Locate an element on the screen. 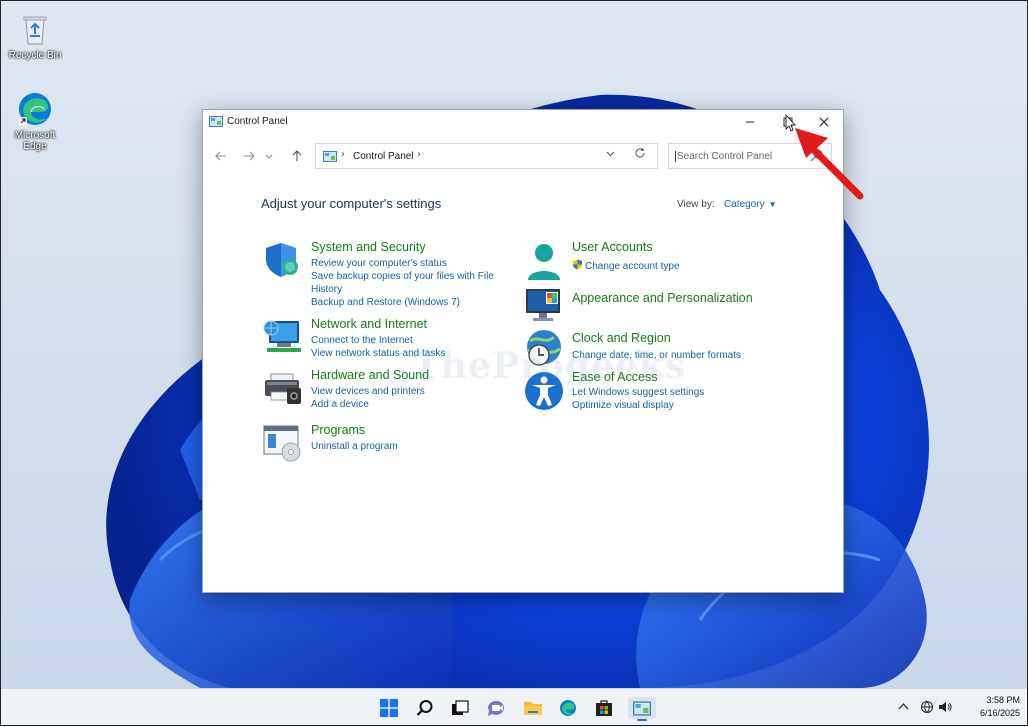  category-title: Hardware and Sound is located at coordinates (370, 375).